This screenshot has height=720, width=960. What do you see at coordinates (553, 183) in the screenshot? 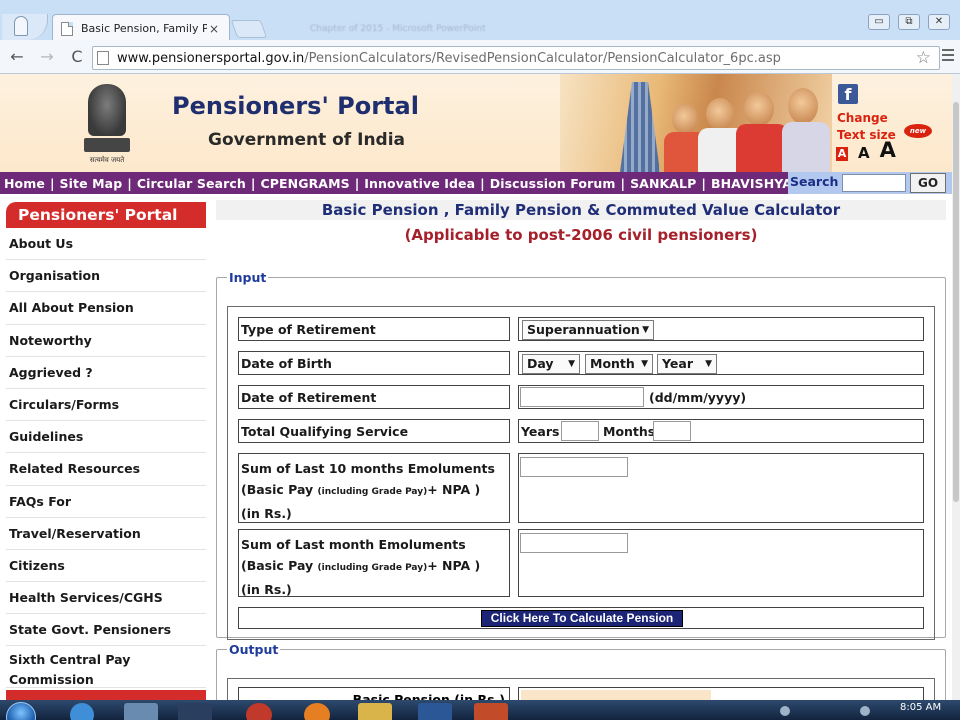
I see `nav-discussion-forum: Discussion Forum` at bounding box center [553, 183].